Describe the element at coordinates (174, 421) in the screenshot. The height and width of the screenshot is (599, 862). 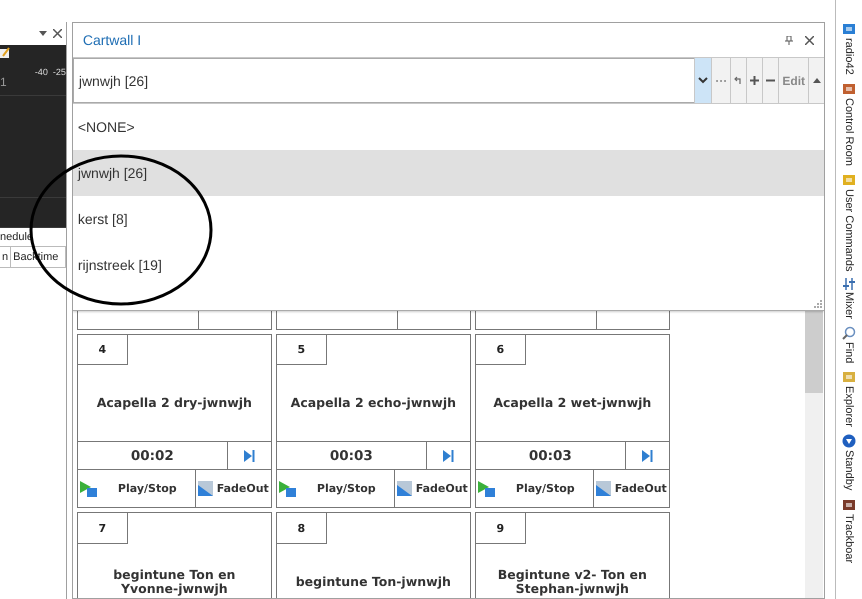
I see `cart-cell: 4 Acapella 2 dry-jwnwjh 00:02 Play/Stop FadeOut` at that location.